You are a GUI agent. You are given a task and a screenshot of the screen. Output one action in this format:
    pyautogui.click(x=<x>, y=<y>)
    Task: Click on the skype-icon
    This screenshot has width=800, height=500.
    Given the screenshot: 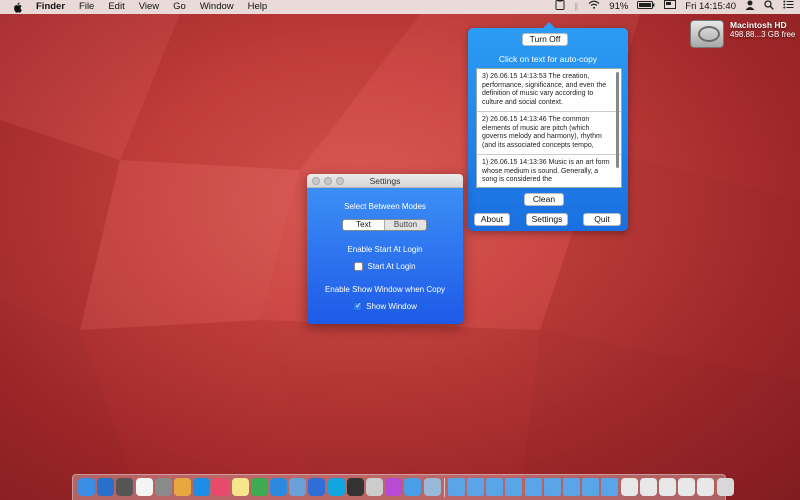 What is the action you would take?
    pyautogui.click(x=336, y=487)
    